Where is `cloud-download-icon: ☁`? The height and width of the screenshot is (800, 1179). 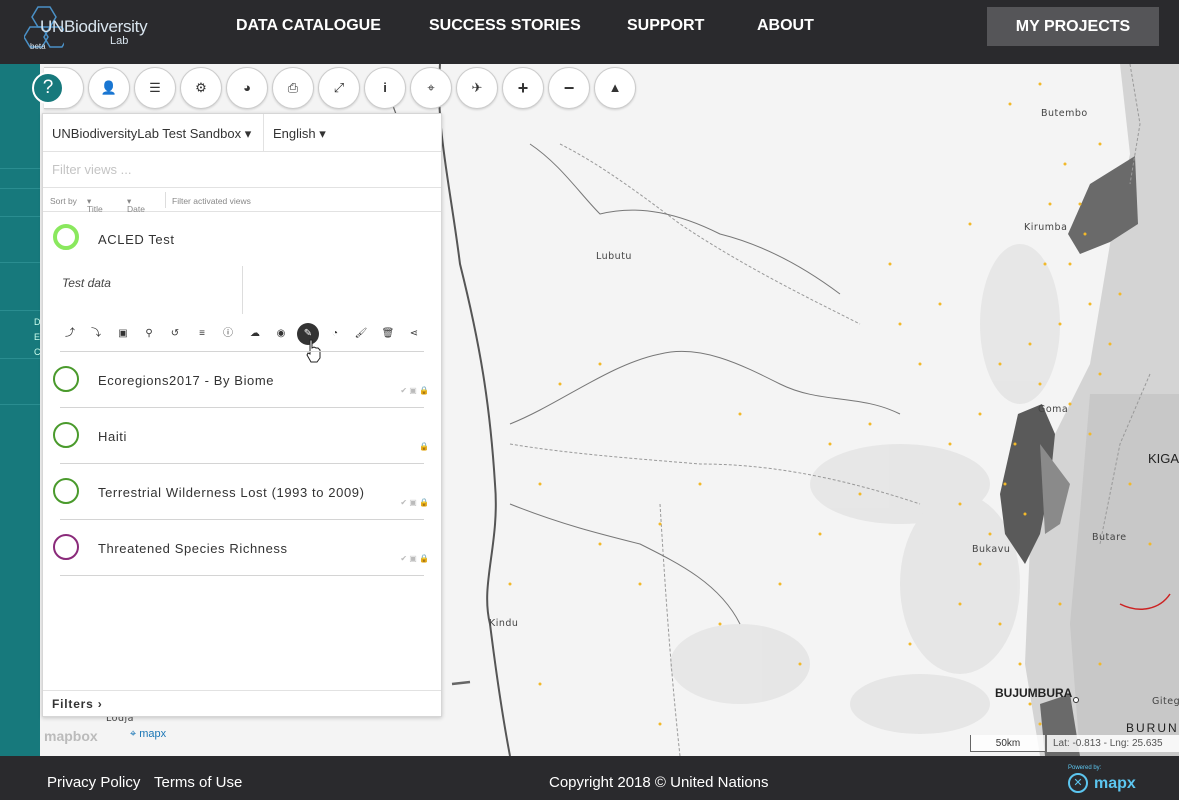 cloud-download-icon: ☁ is located at coordinates (255, 334).